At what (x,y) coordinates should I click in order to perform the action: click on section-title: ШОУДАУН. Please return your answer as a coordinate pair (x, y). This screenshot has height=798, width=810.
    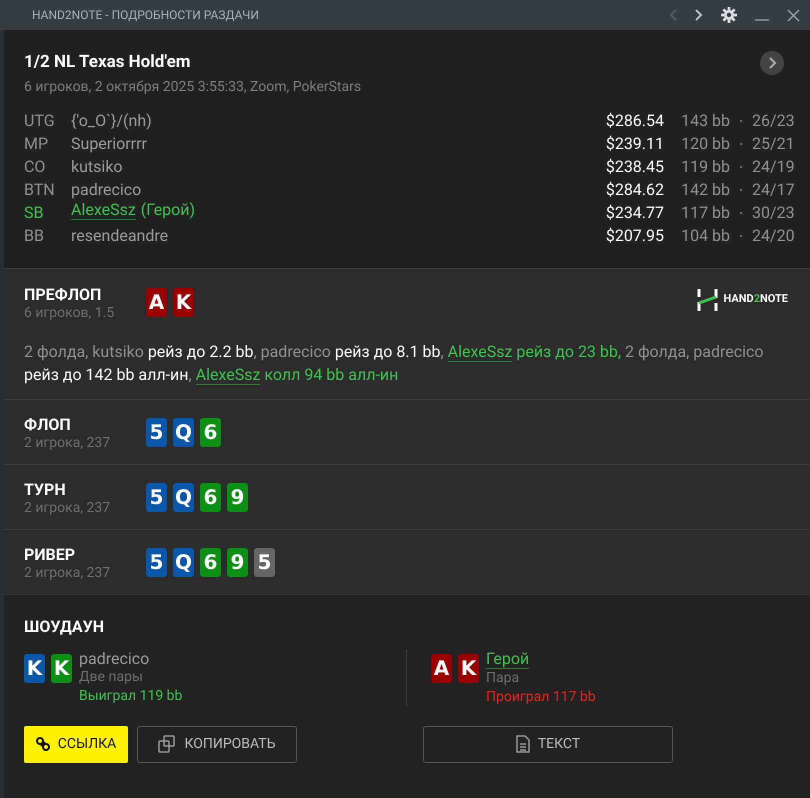
    Looking at the image, I should click on (65, 627).